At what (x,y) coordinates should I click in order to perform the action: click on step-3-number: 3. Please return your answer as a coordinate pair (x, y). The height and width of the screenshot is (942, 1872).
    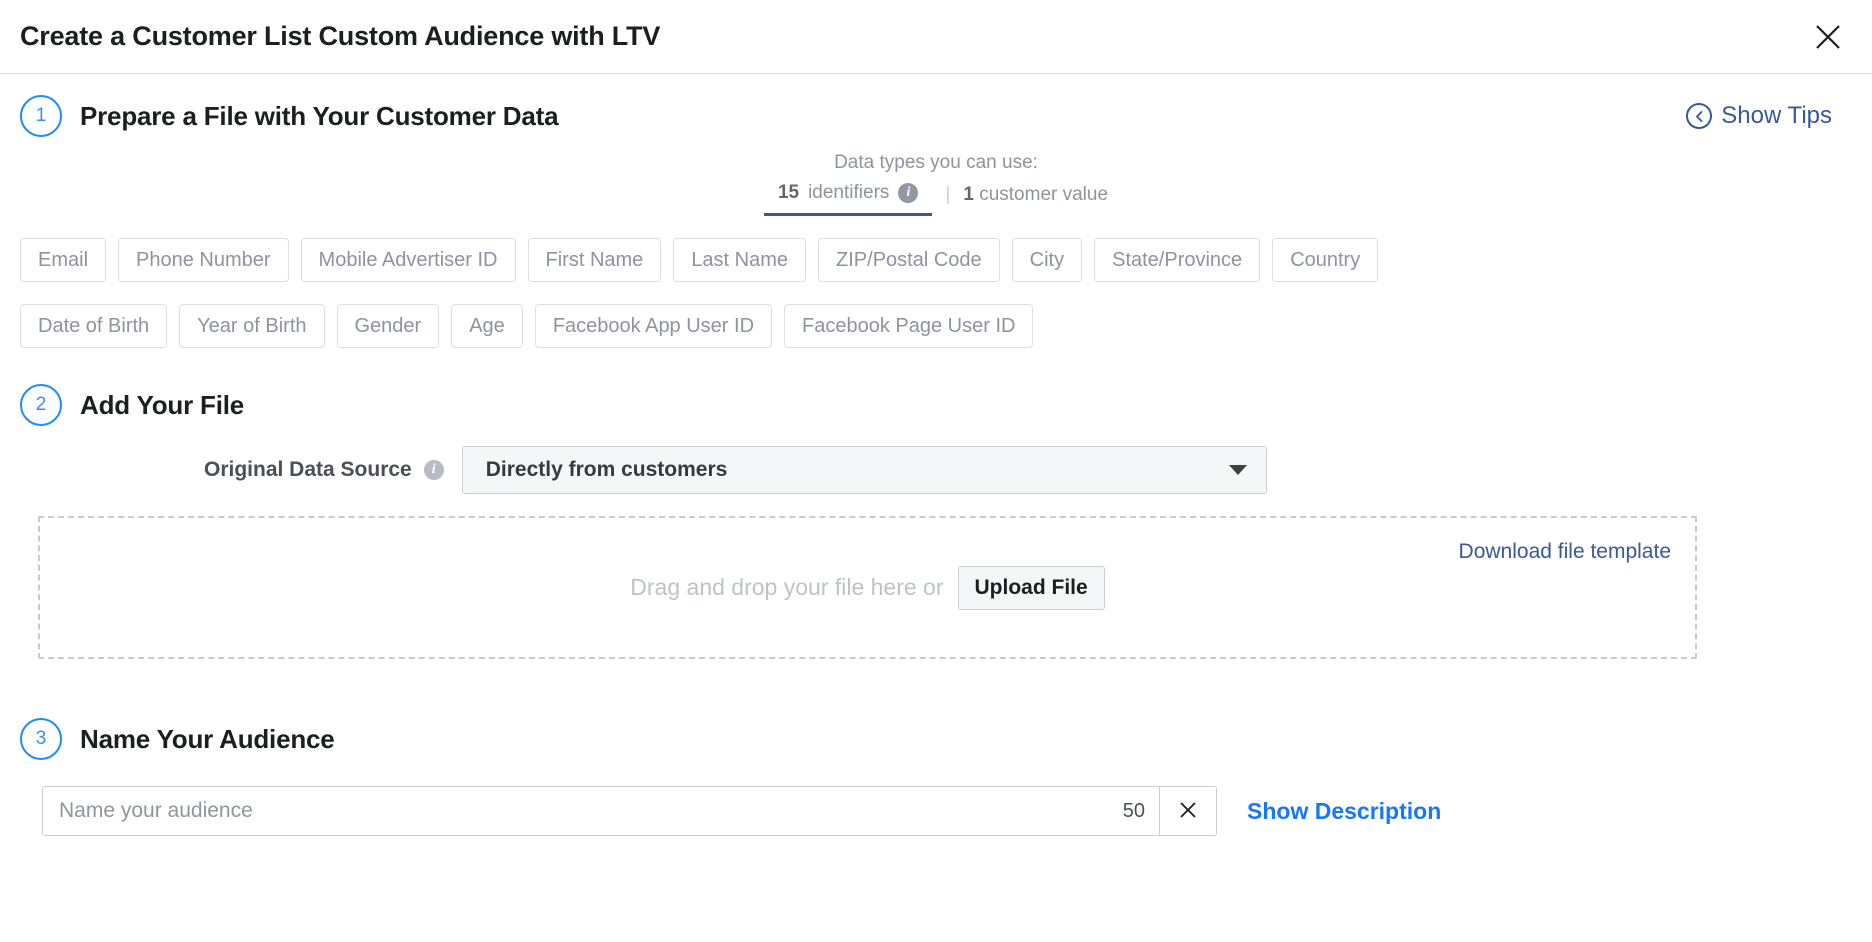
    Looking at the image, I should click on (41, 739).